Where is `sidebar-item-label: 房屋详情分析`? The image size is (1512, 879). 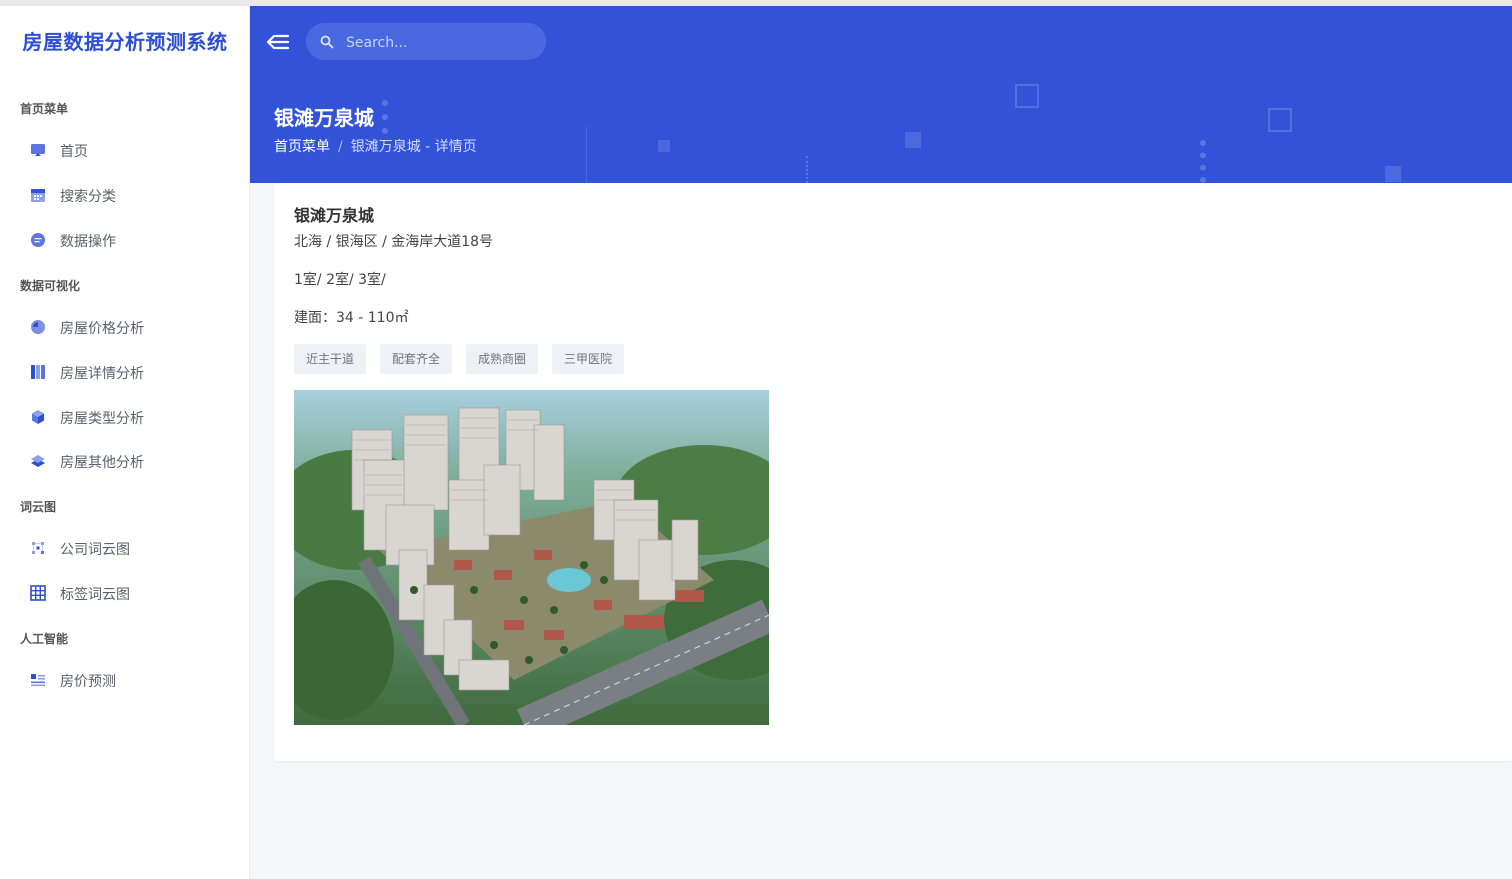 sidebar-item-label: 房屋详情分析 is located at coordinates (102, 374).